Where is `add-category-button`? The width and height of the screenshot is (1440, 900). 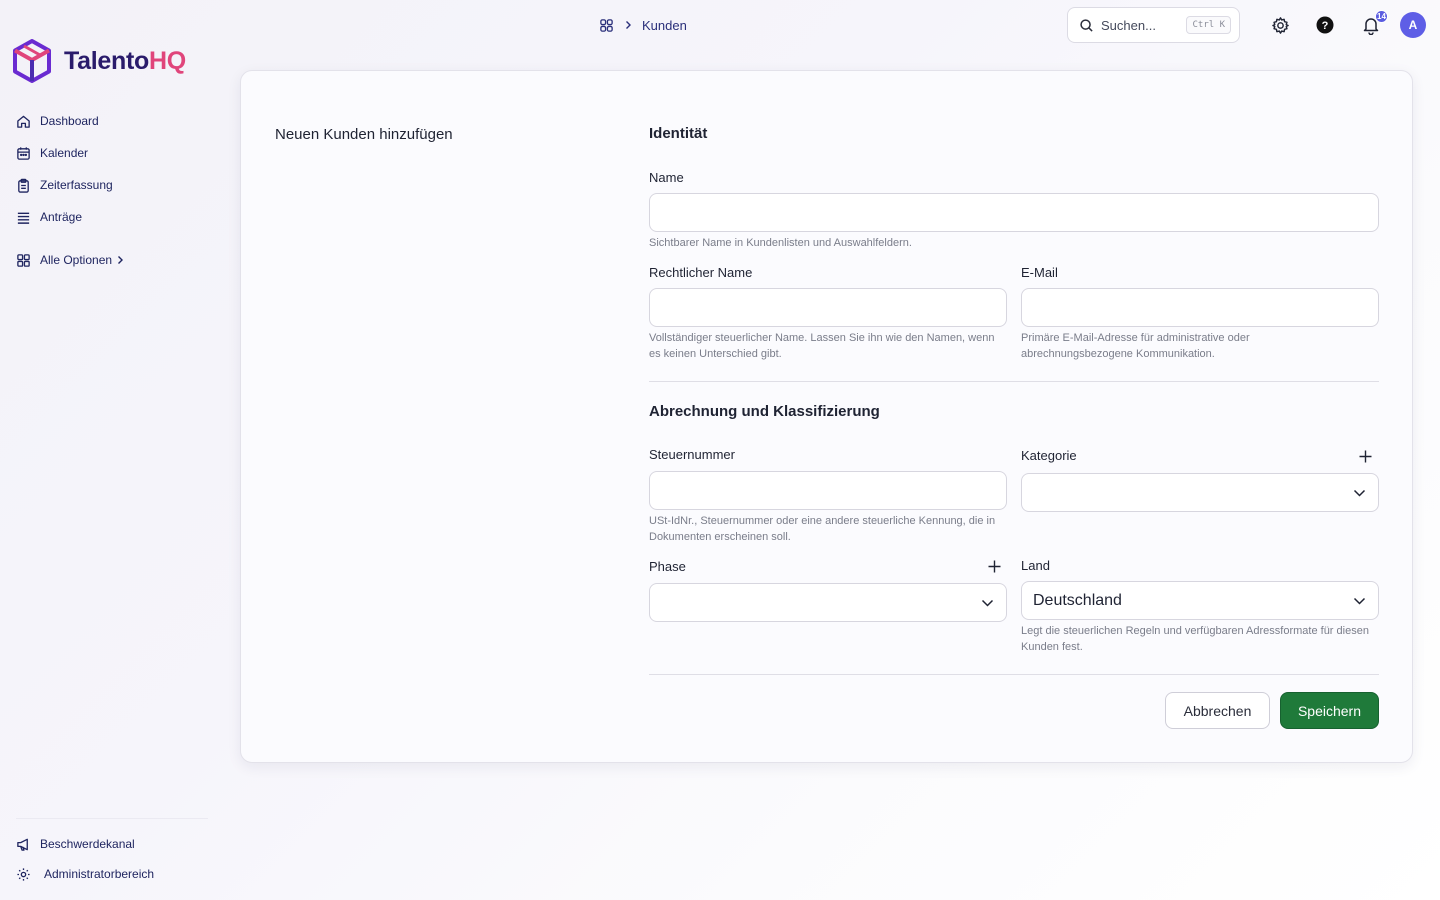 add-category-button is located at coordinates (1365, 456).